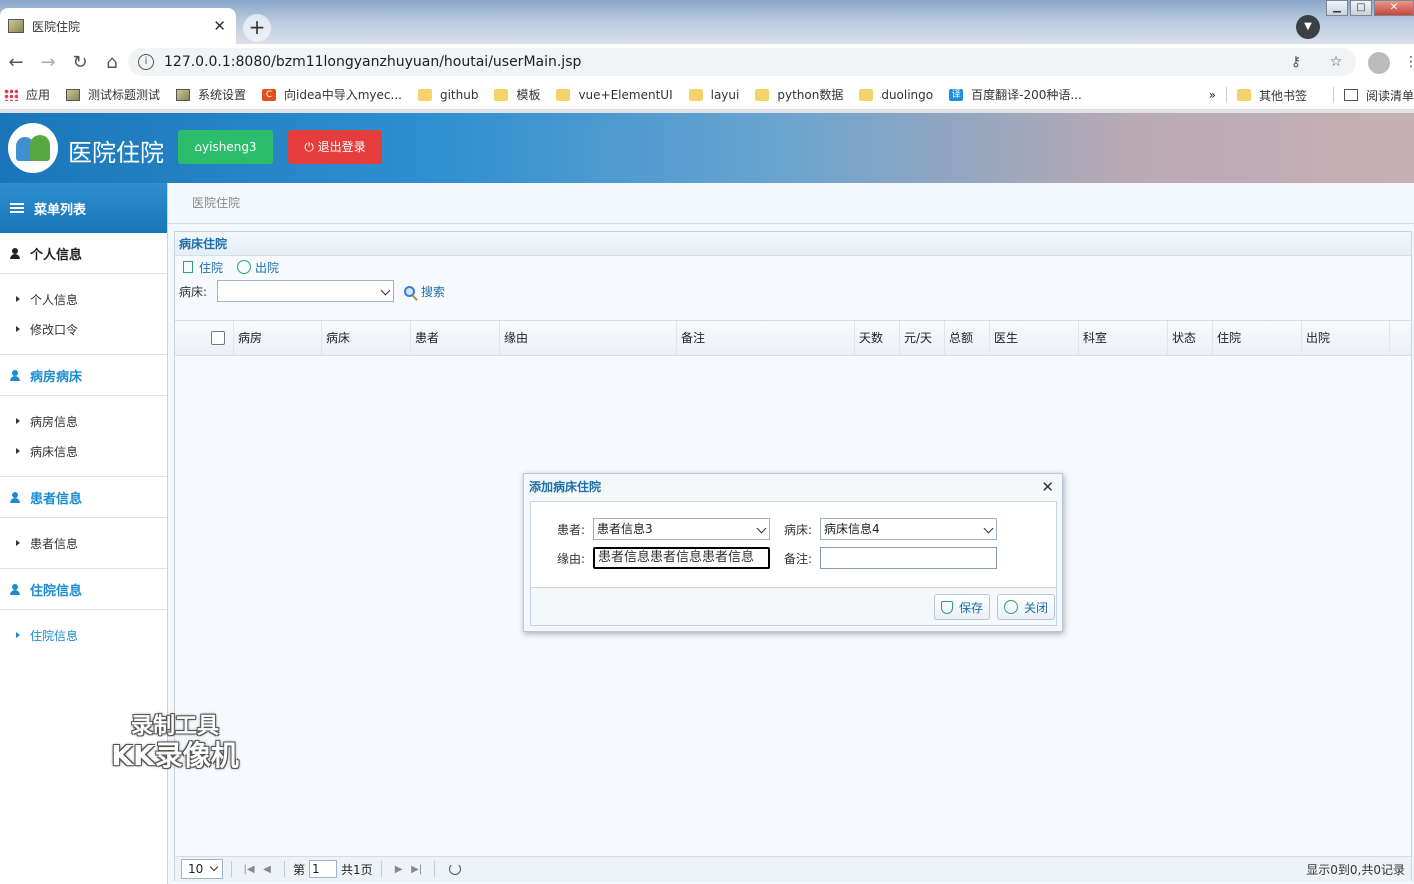  I want to click on menu-kebab-icon: ⋮, so click(1409, 62).